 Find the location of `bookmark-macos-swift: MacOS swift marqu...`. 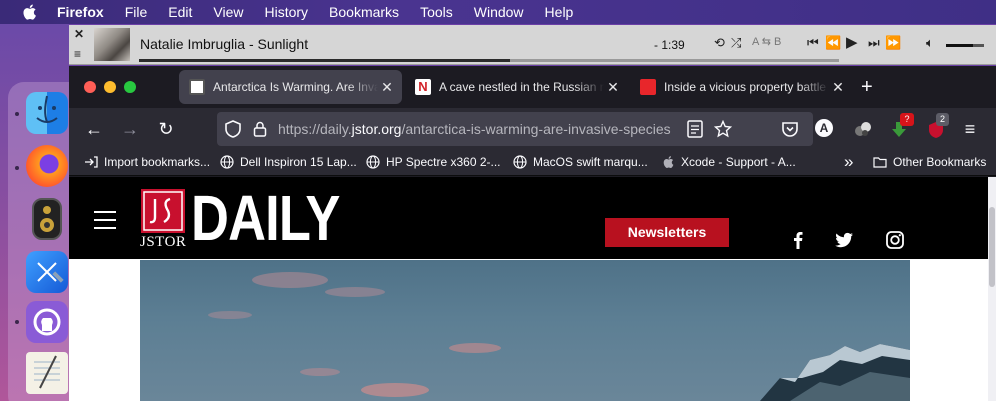

bookmark-macos-swift: MacOS swift marqu... is located at coordinates (580, 162).